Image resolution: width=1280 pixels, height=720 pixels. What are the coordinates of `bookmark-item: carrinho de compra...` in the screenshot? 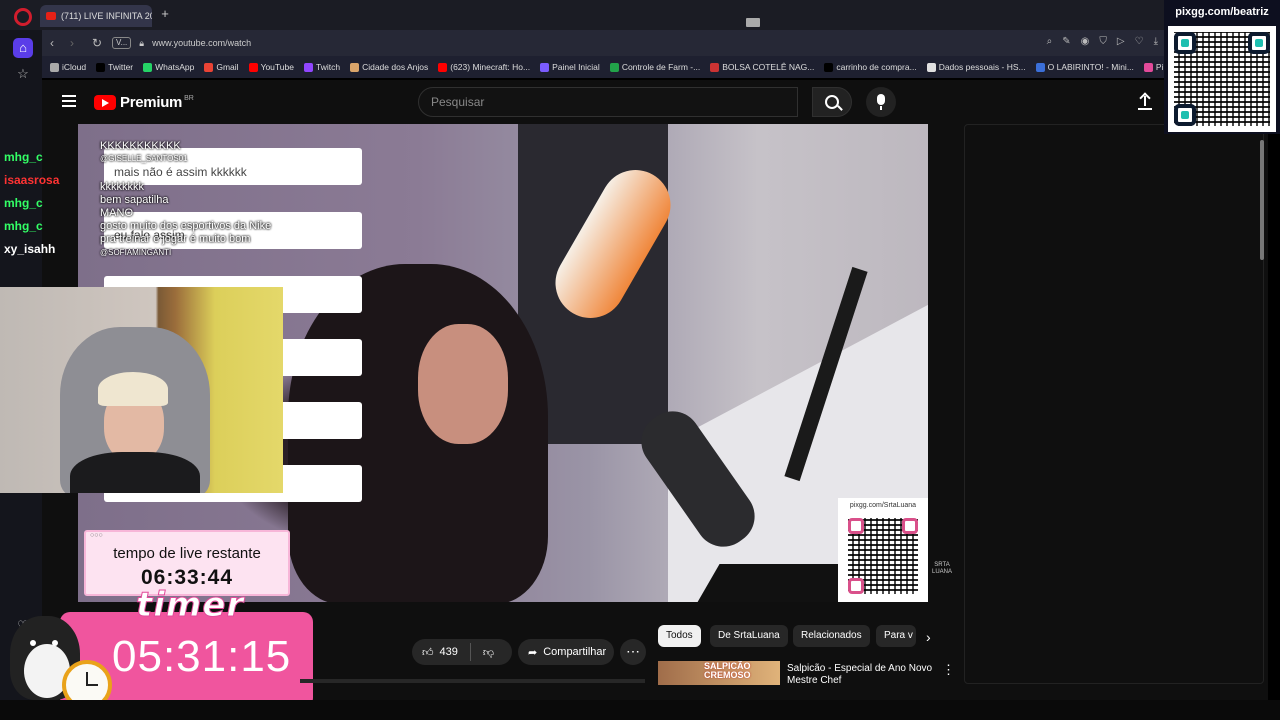 It's located at (870, 67).